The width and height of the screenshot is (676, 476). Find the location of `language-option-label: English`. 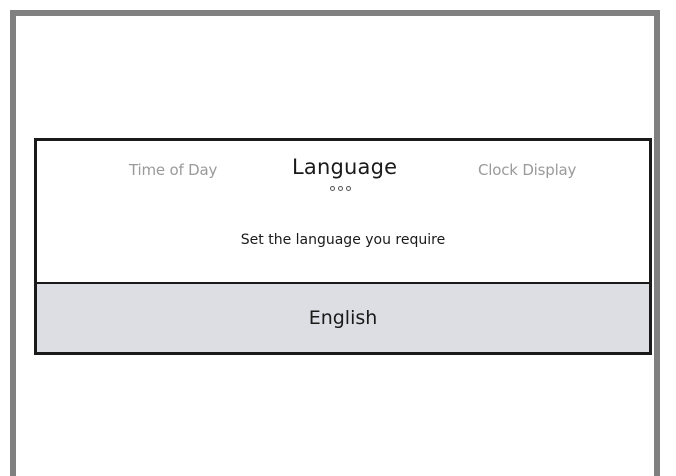

language-option-label: English is located at coordinates (343, 318).